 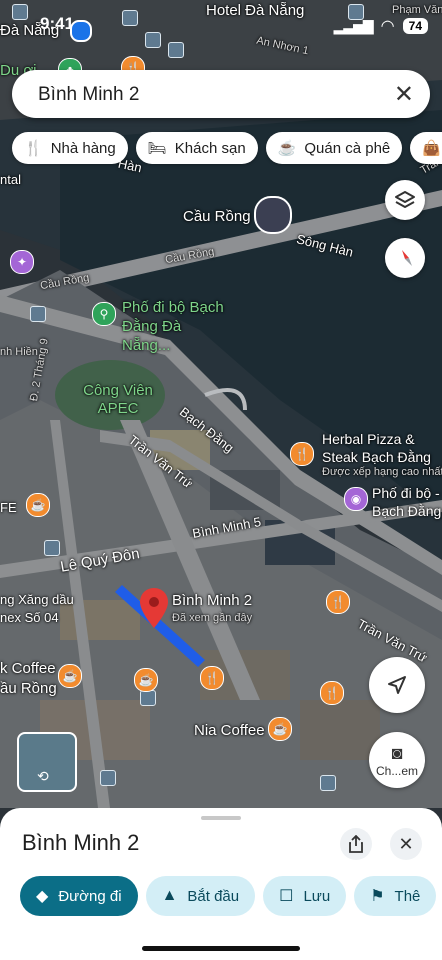 What do you see at coordinates (353, 25) in the screenshot?
I see `signal-icon: ▂▃▅▇` at bounding box center [353, 25].